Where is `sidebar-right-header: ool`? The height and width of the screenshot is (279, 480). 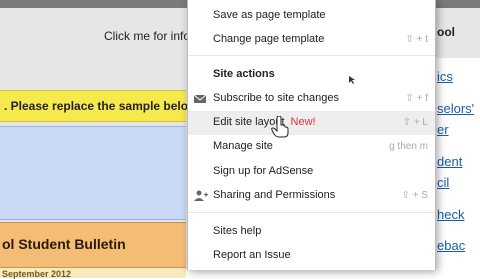
sidebar-right-header: ool is located at coordinates (457, 33).